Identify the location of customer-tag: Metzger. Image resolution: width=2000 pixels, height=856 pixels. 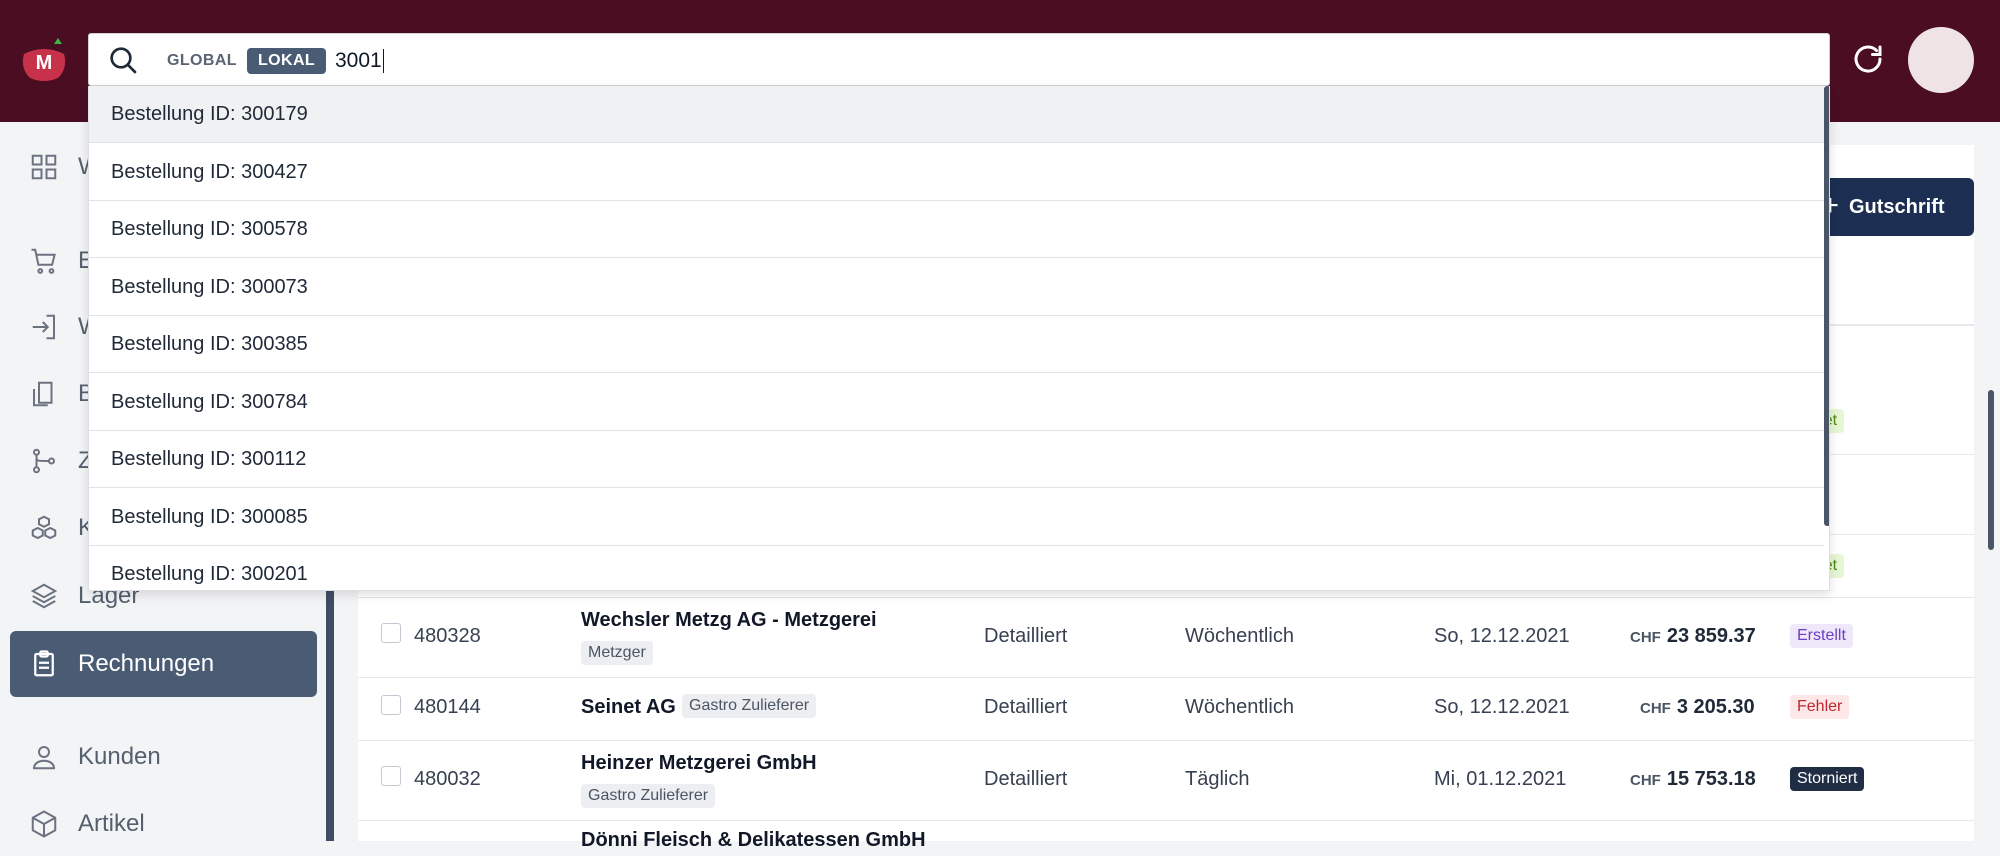
(617, 652).